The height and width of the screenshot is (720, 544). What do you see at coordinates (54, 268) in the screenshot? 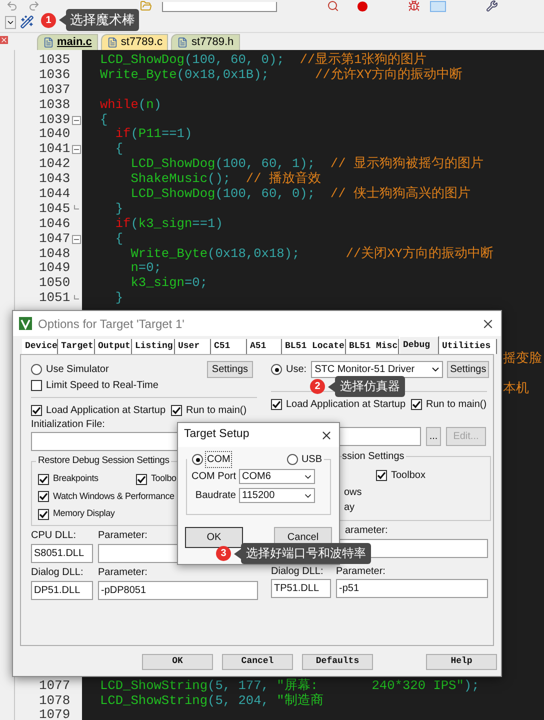
I see `line-number: 1049` at bounding box center [54, 268].